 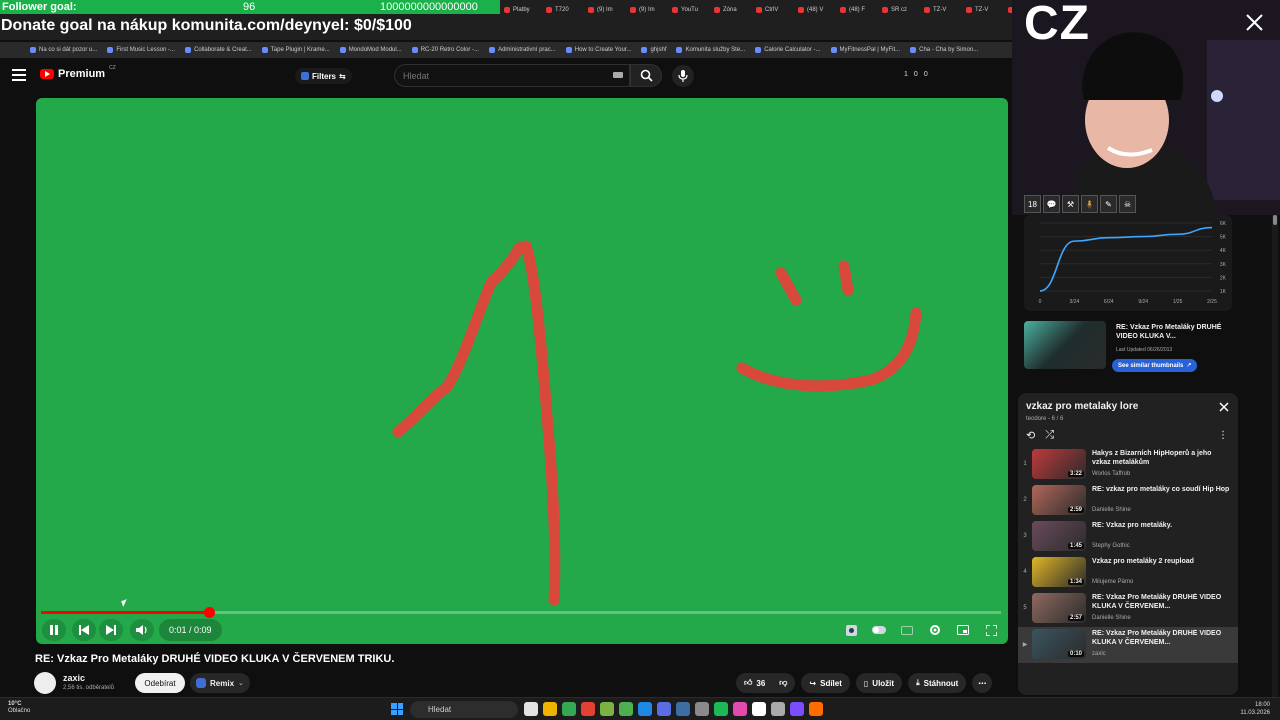 What do you see at coordinates (879, 630) in the screenshot?
I see `autoplay-toggle` at bounding box center [879, 630].